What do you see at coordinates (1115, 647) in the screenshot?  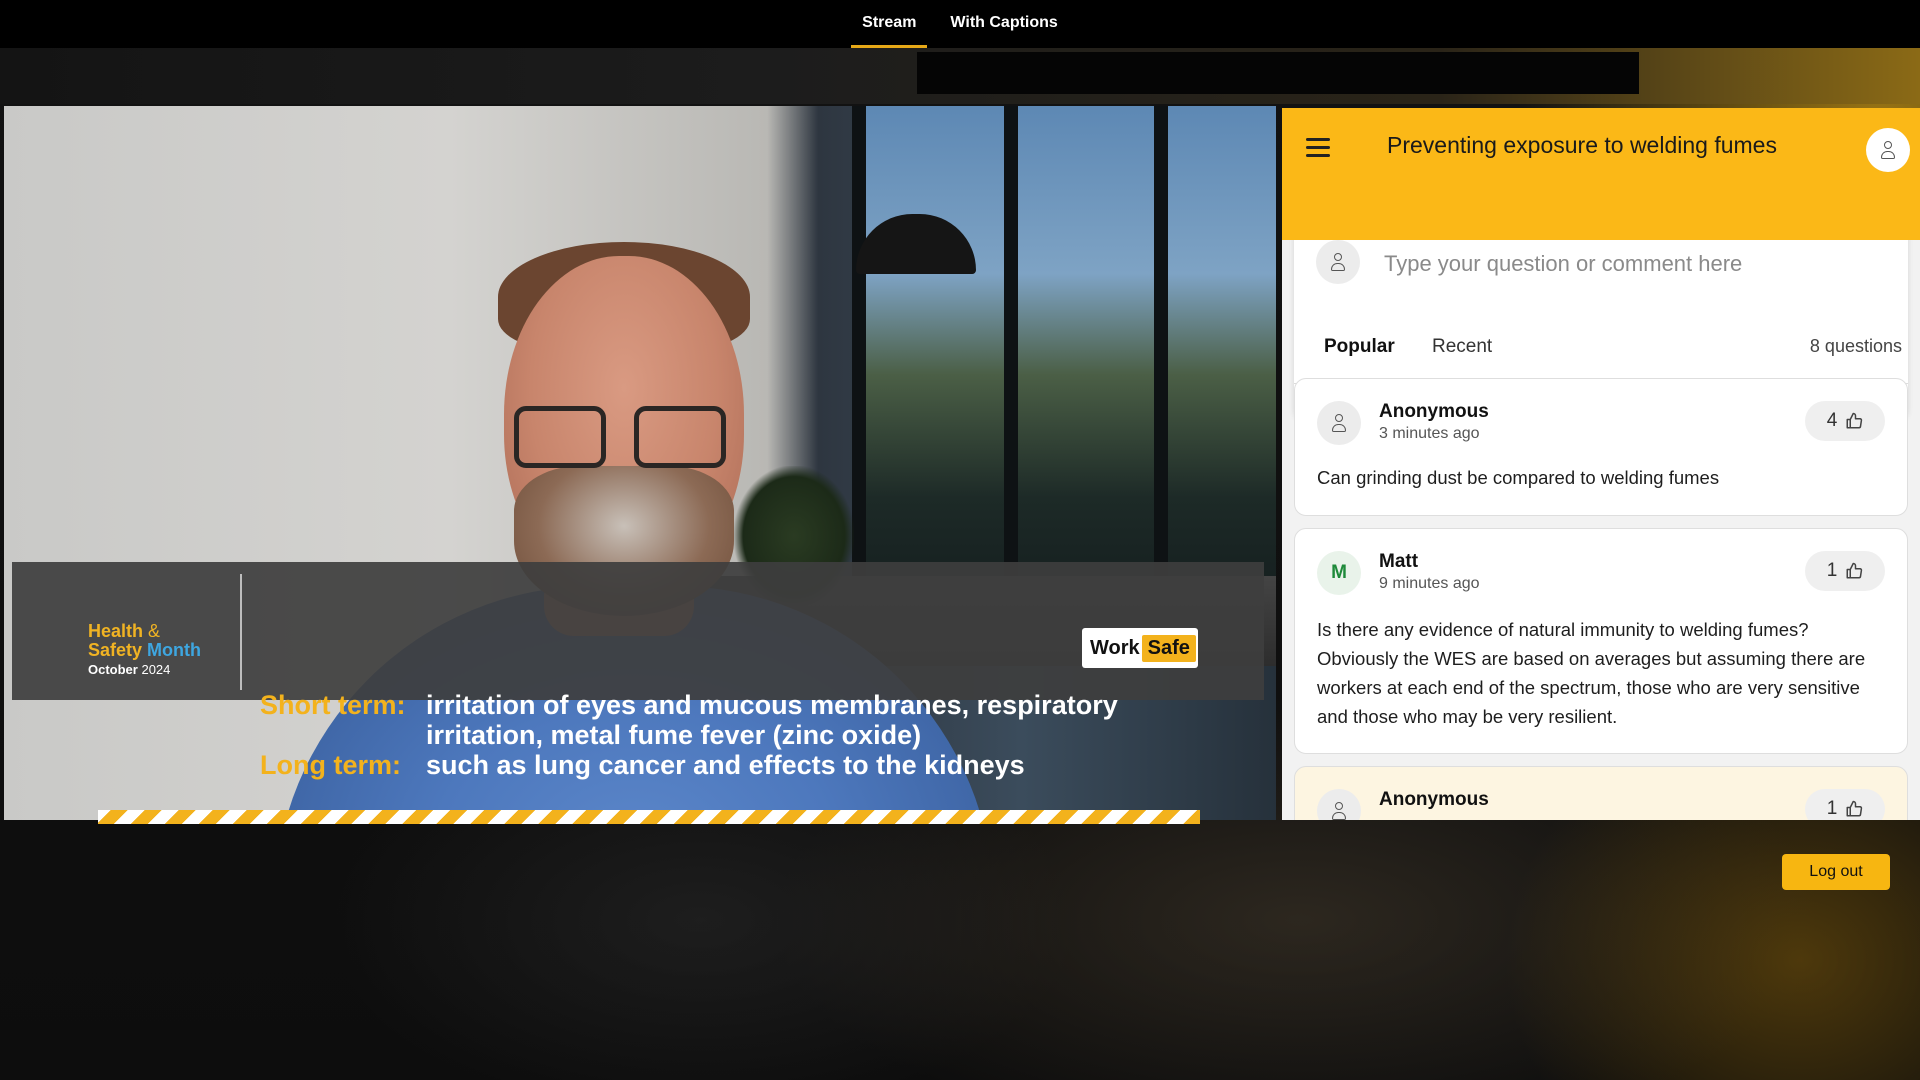 I see `logo-work: Work` at bounding box center [1115, 647].